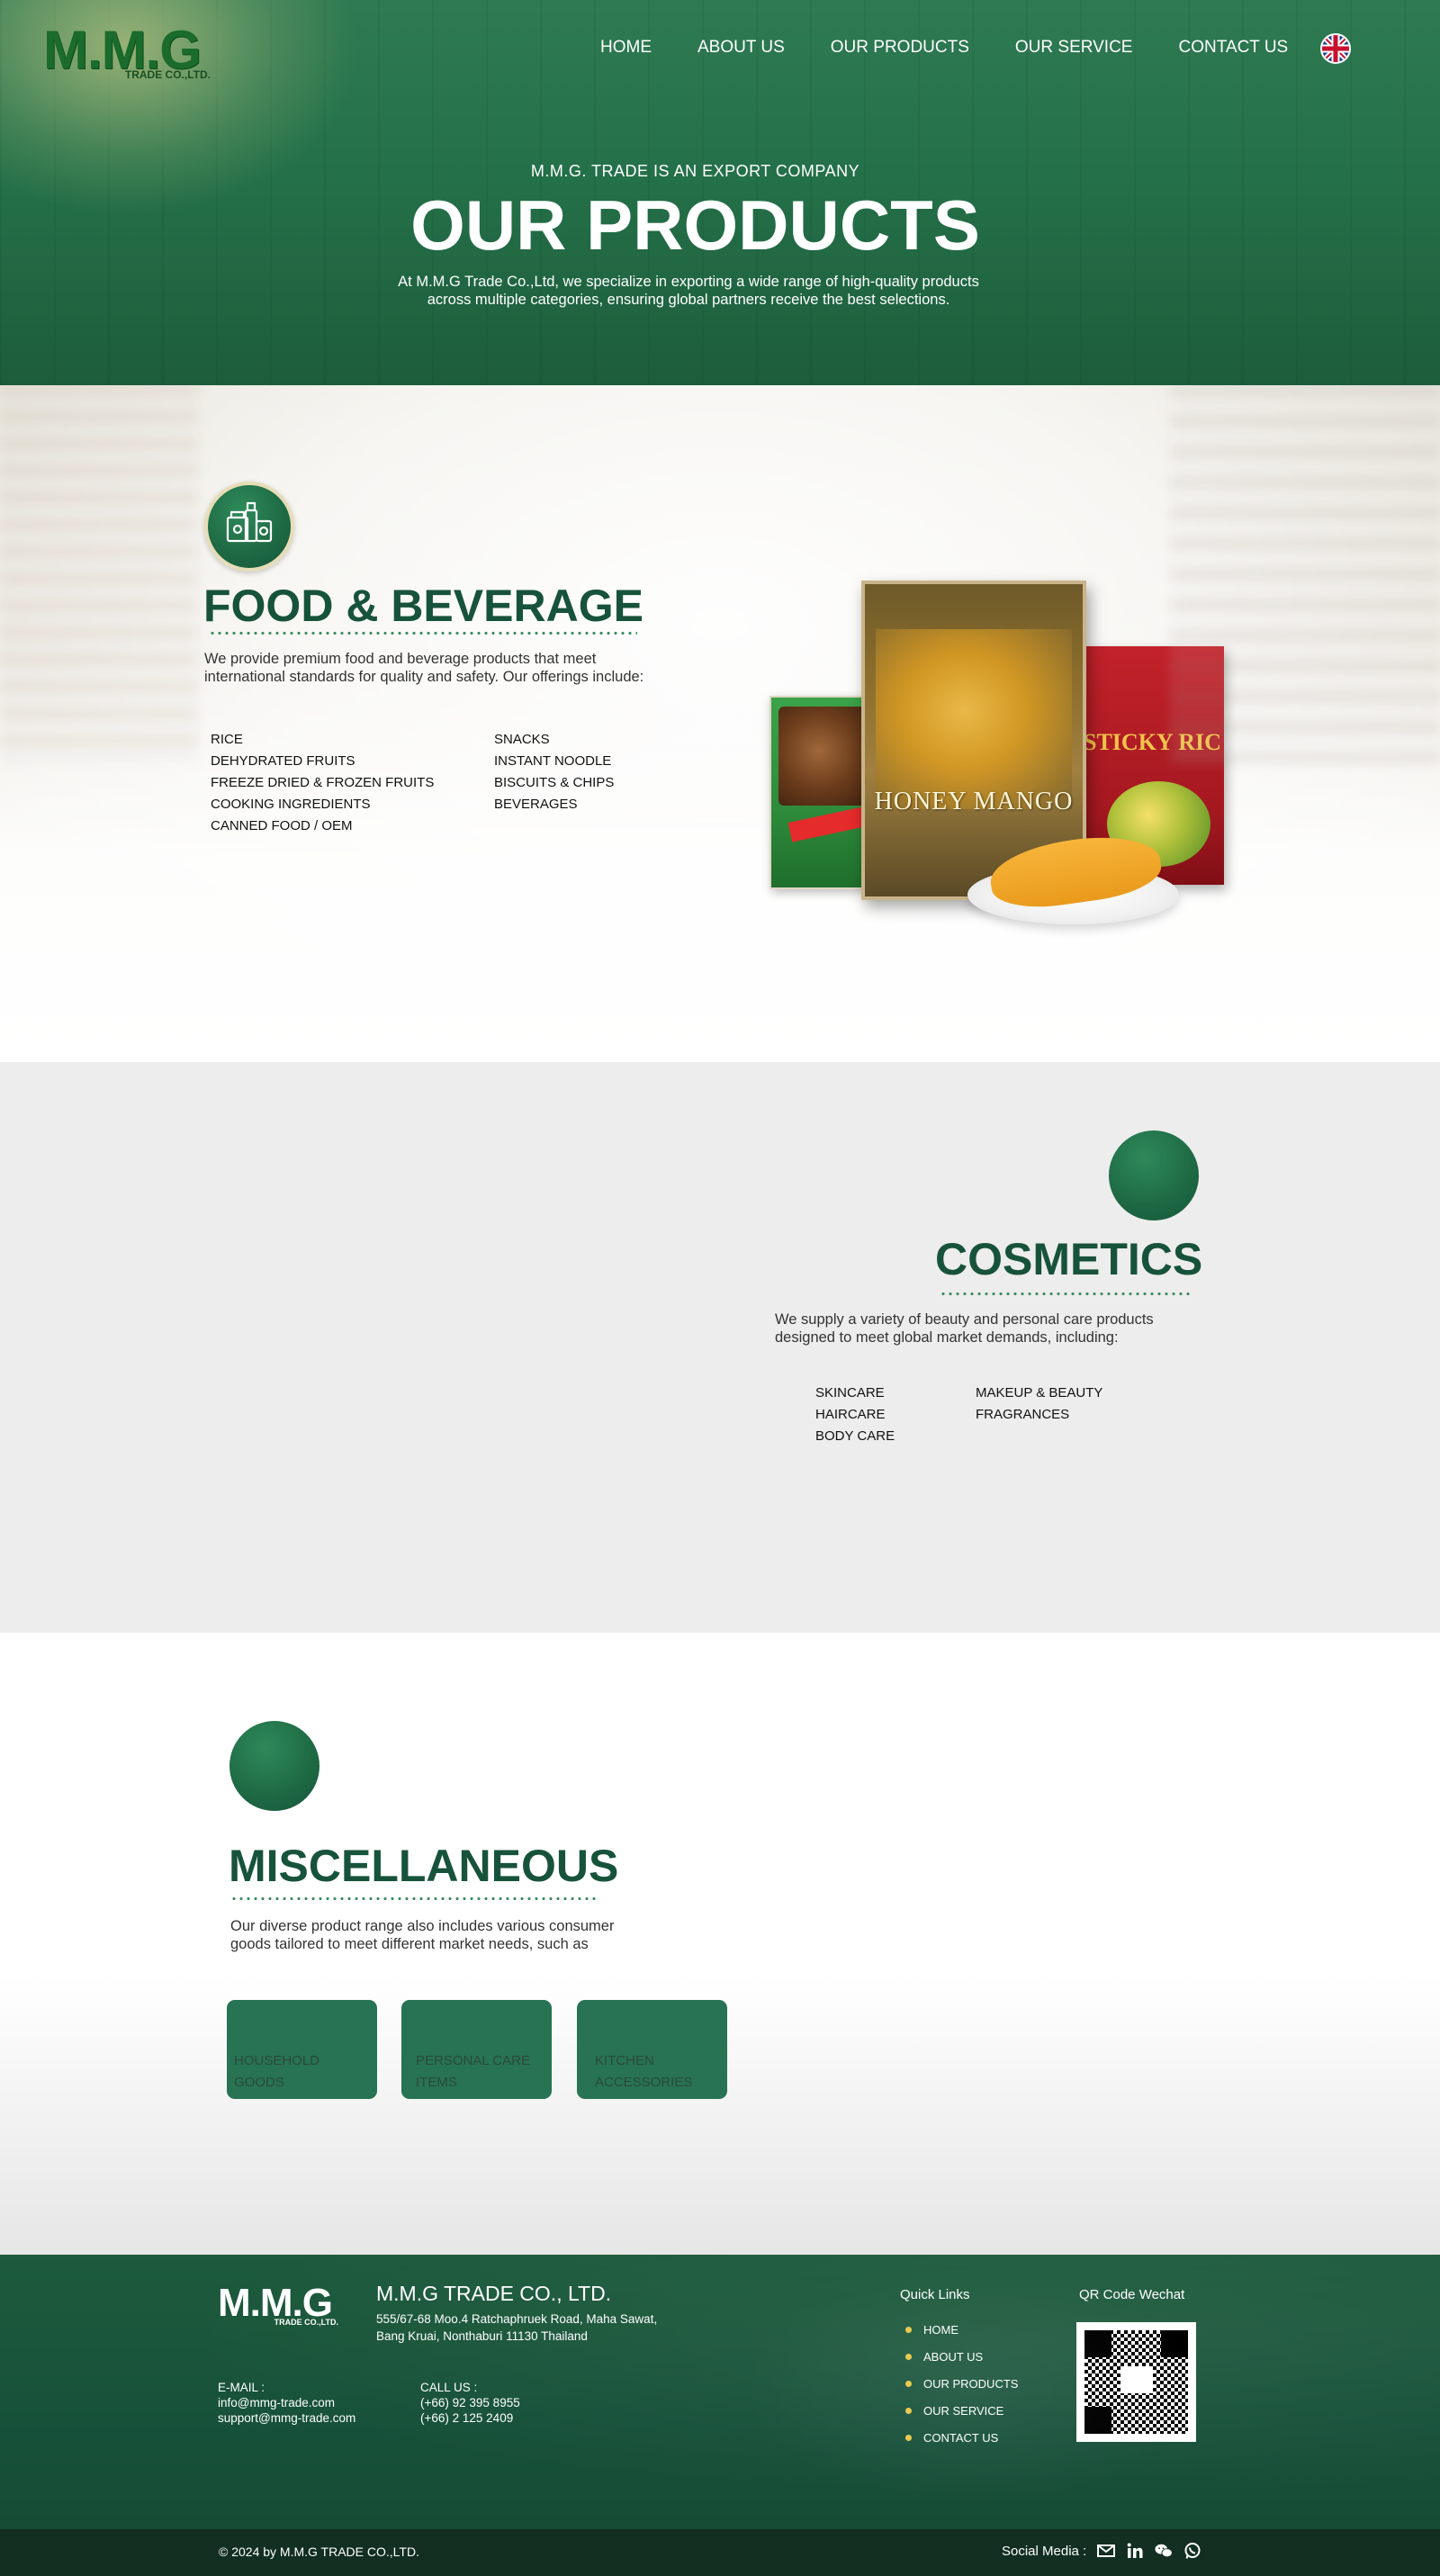  Describe the element at coordinates (1135, 2551) in the screenshot. I see `linkedin-icon` at that location.